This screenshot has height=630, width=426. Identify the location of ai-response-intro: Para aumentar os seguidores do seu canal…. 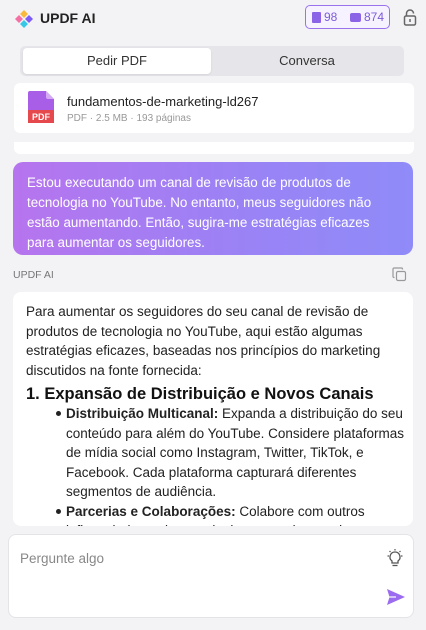
(203, 341).